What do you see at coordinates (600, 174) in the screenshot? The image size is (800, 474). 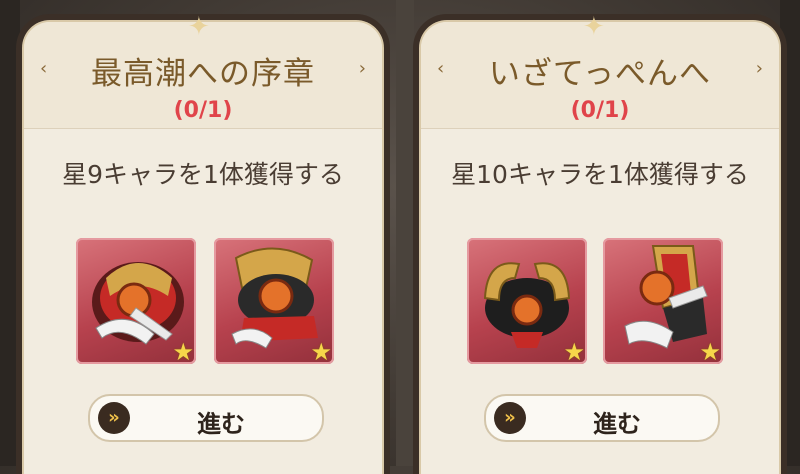 I see `quest-description: 星10キャラを1体獲得する` at bounding box center [600, 174].